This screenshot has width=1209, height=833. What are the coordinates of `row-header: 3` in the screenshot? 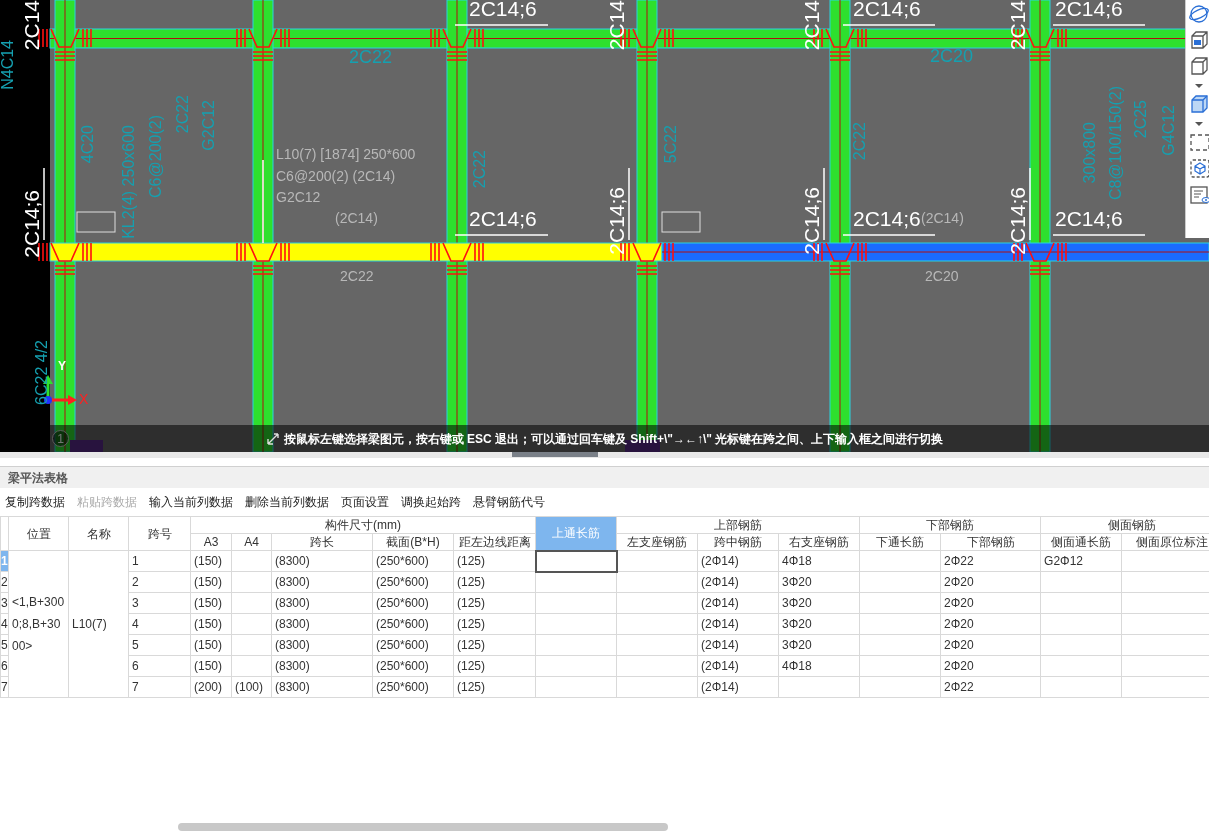 It's located at (4, 603).